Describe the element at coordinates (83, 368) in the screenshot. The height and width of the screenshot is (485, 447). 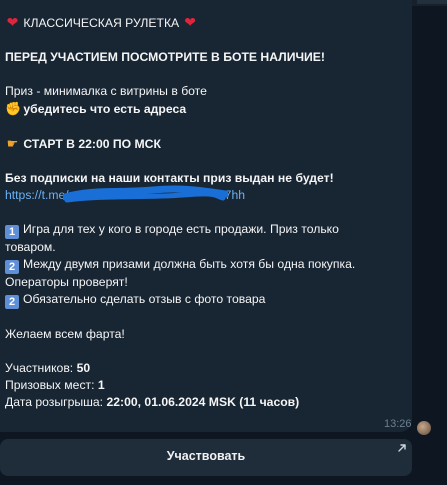
I see `participants-count: 50` at that location.